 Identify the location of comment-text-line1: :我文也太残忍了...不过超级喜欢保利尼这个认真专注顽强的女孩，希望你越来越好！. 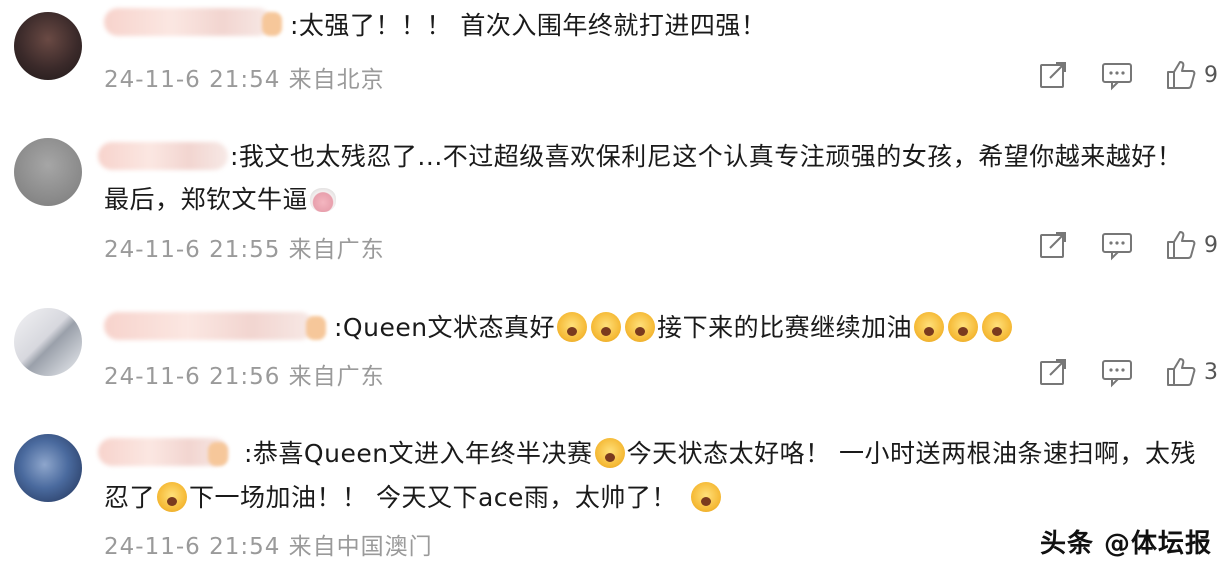
(706, 156).